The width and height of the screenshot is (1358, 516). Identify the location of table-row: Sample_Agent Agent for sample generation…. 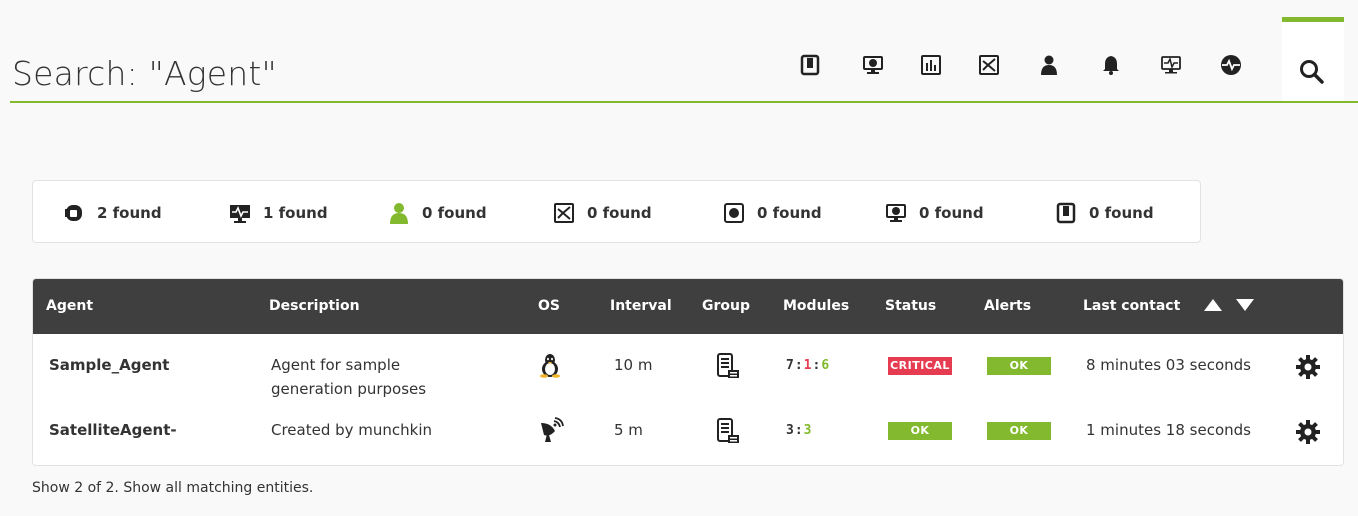
(688, 371).